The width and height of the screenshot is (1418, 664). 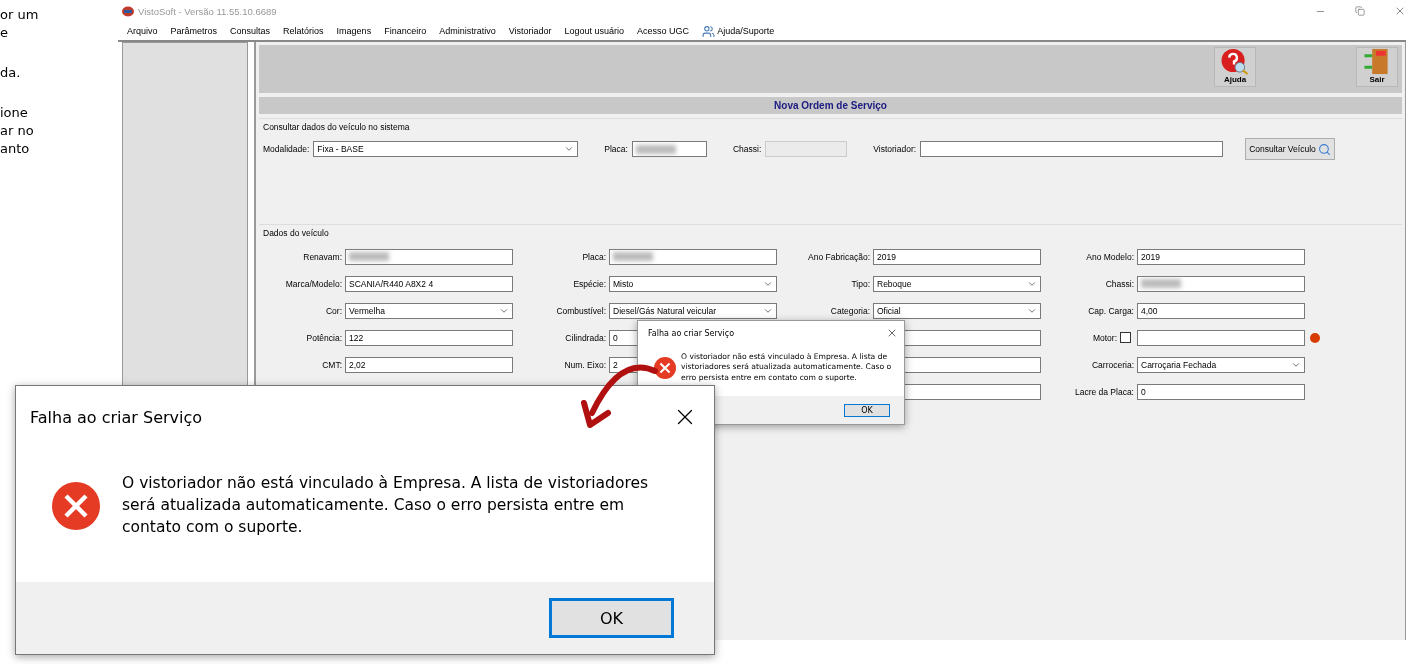 What do you see at coordinates (405, 31) in the screenshot?
I see `menu-item: Financeiro` at bounding box center [405, 31].